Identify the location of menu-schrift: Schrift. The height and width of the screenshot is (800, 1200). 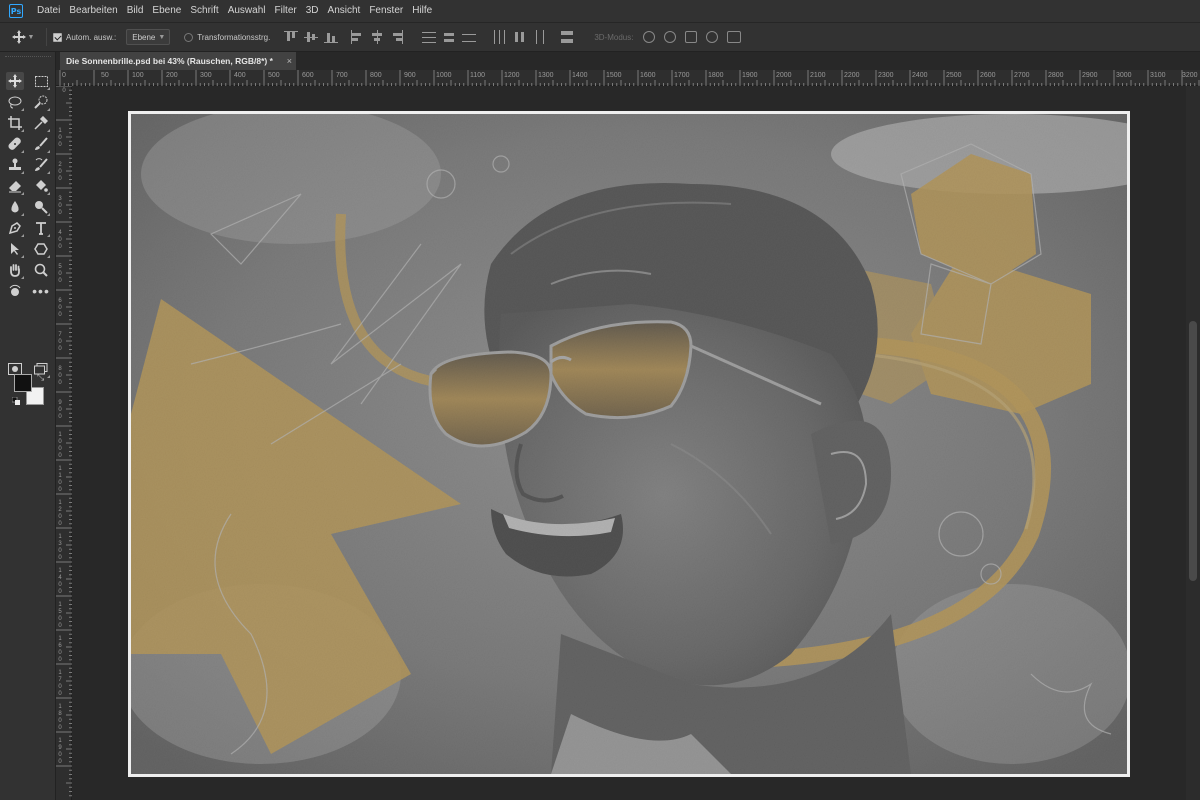
(204, 11).